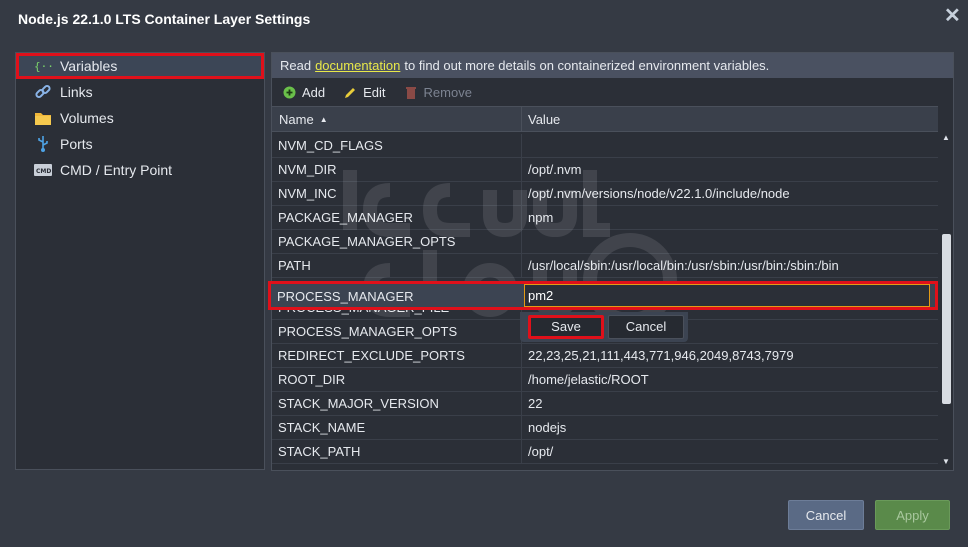 Image resolution: width=968 pixels, height=547 pixels. I want to click on row-name-cell: STACK_MAJOR_VERSION, so click(397, 403).